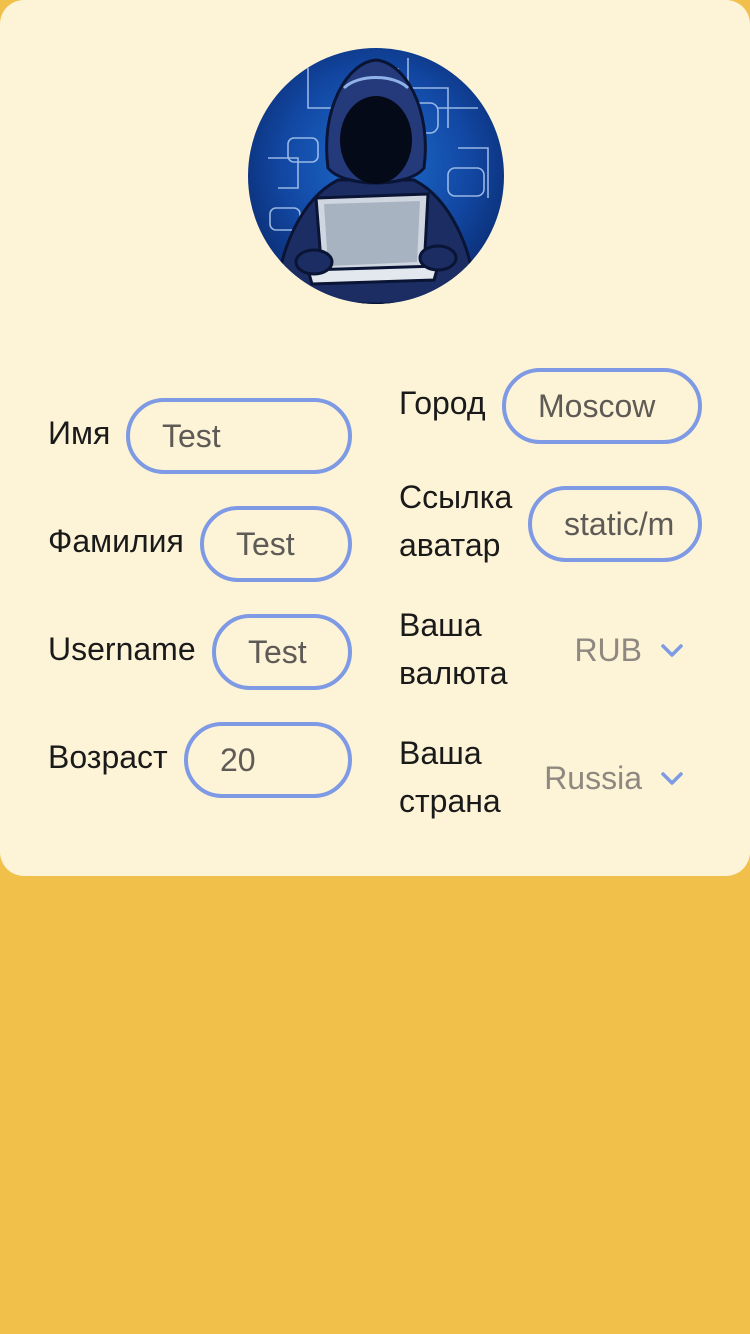 The image size is (750, 1334). Describe the element at coordinates (450, 801) in the screenshot. I see `country-label-line2: страна` at that location.